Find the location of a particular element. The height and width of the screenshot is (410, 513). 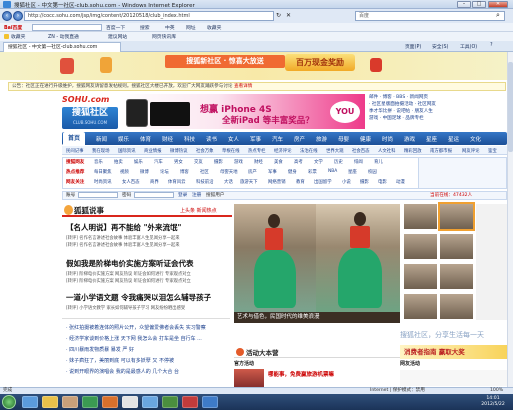

nav-item: 母婴 is located at coordinates (343, 139).